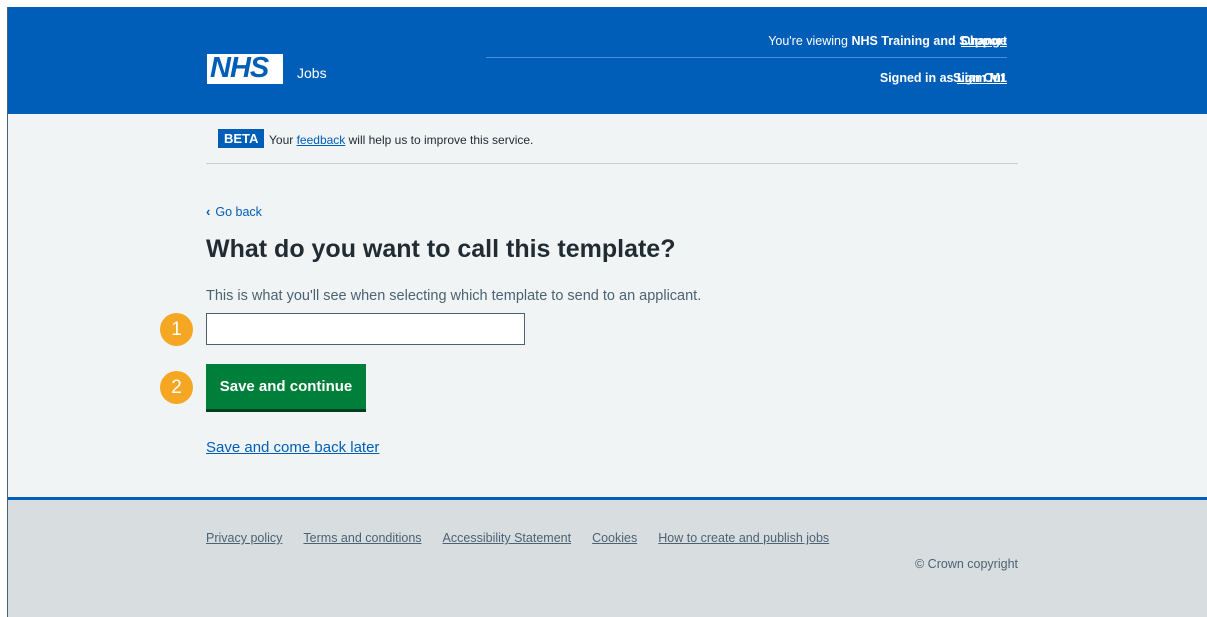 Image resolution: width=1207 pixels, height=617 pixels. What do you see at coordinates (234, 211) in the screenshot?
I see `go-back-link: ‹ Go back` at bounding box center [234, 211].